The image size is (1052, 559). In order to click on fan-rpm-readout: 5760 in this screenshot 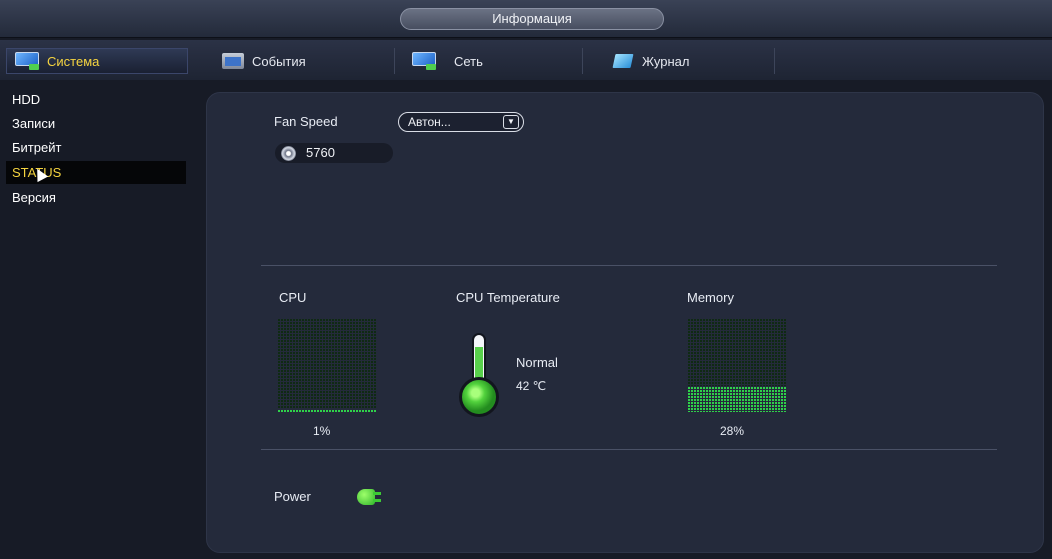, I will do `click(334, 153)`.